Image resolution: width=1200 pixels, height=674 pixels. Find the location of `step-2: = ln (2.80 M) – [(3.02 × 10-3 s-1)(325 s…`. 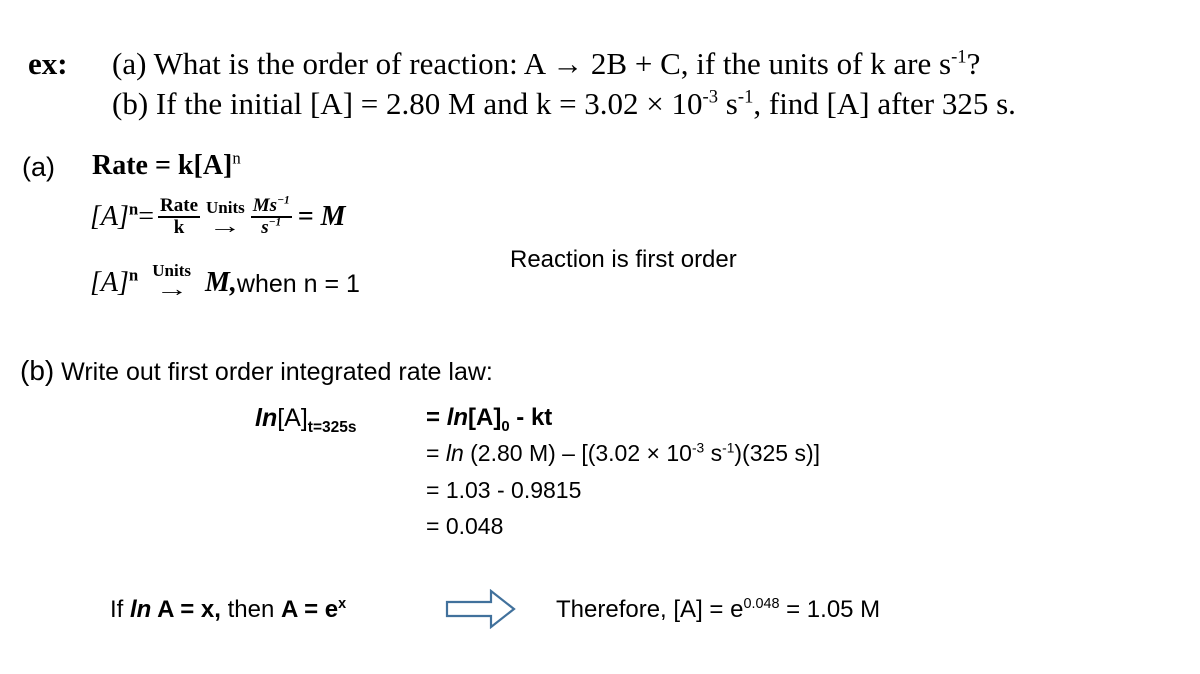

step-2: = ln (2.80 M) – [(3.02 × 10-3 s-1)(325 s… is located at coordinates (623, 453).